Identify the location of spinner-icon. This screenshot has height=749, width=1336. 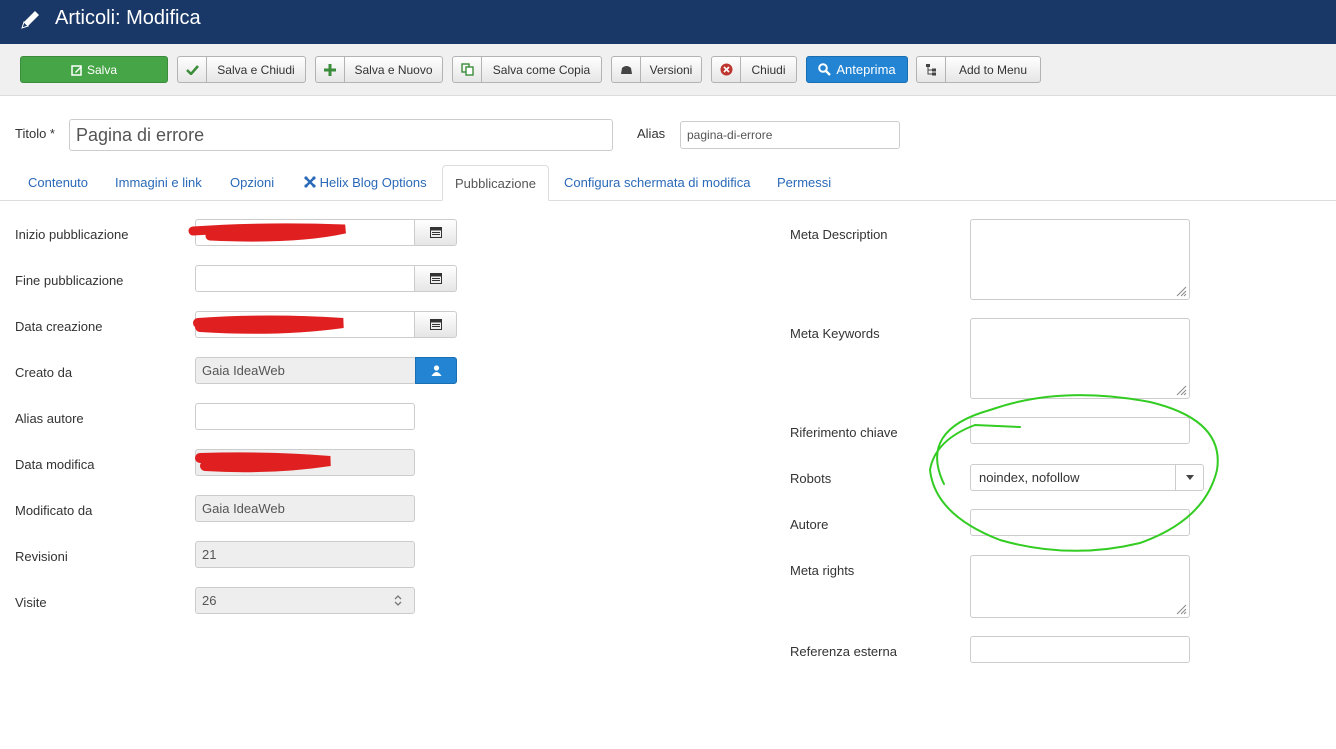
(398, 600).